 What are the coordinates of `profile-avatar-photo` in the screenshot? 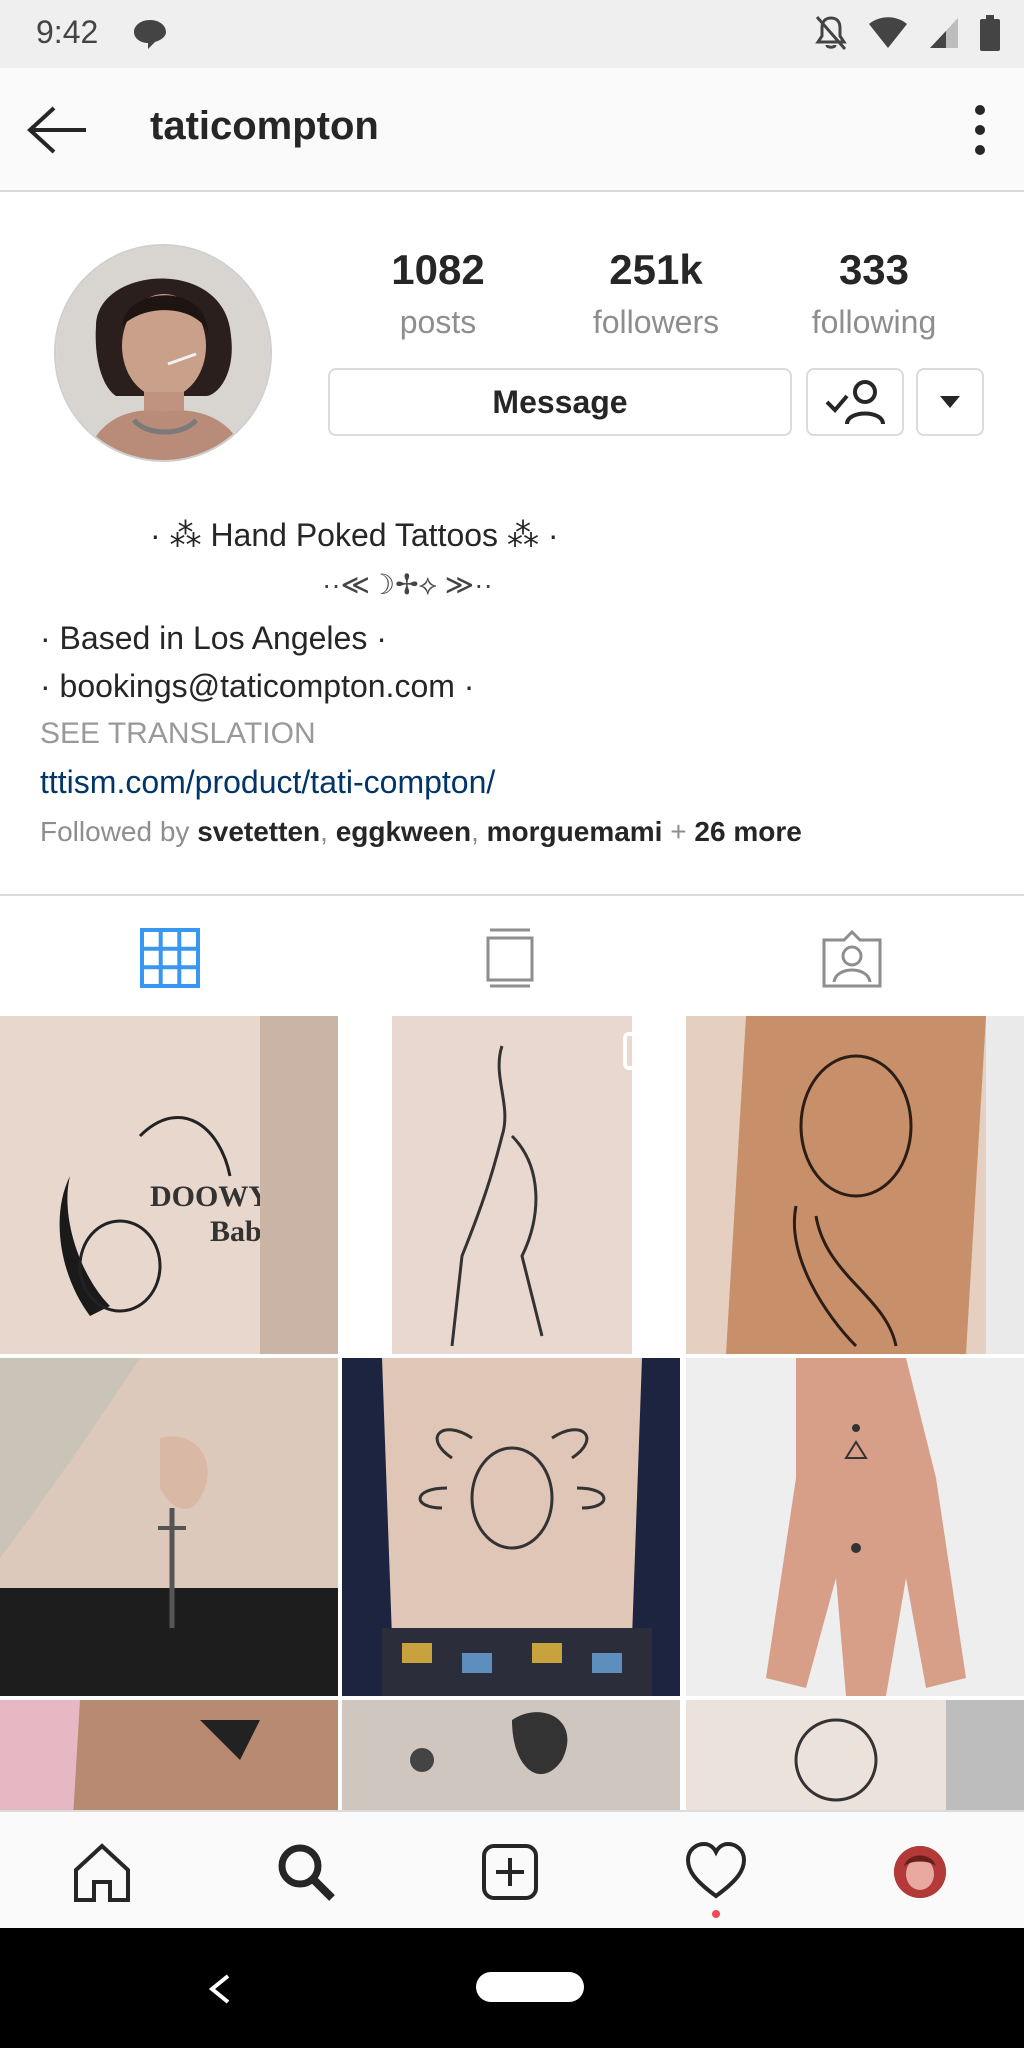 It's located at (920, 1872).